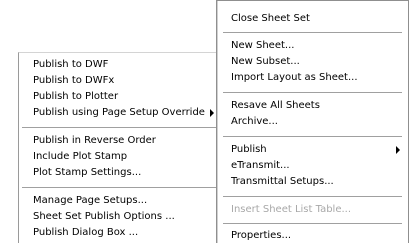  Describe the element at coordinates (312, 19) in the screenshot. I see `menu-item-close-sheet-set: Close Sheet Set` at that location.